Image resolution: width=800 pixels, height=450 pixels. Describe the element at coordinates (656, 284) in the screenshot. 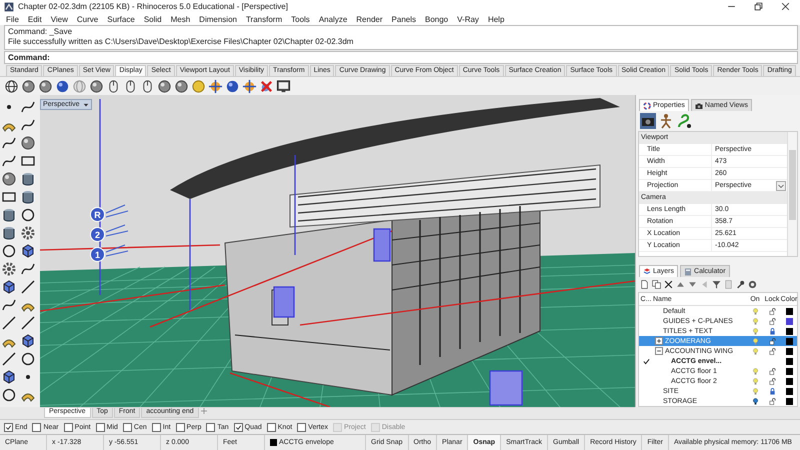

I see `copy-icon` at that location.